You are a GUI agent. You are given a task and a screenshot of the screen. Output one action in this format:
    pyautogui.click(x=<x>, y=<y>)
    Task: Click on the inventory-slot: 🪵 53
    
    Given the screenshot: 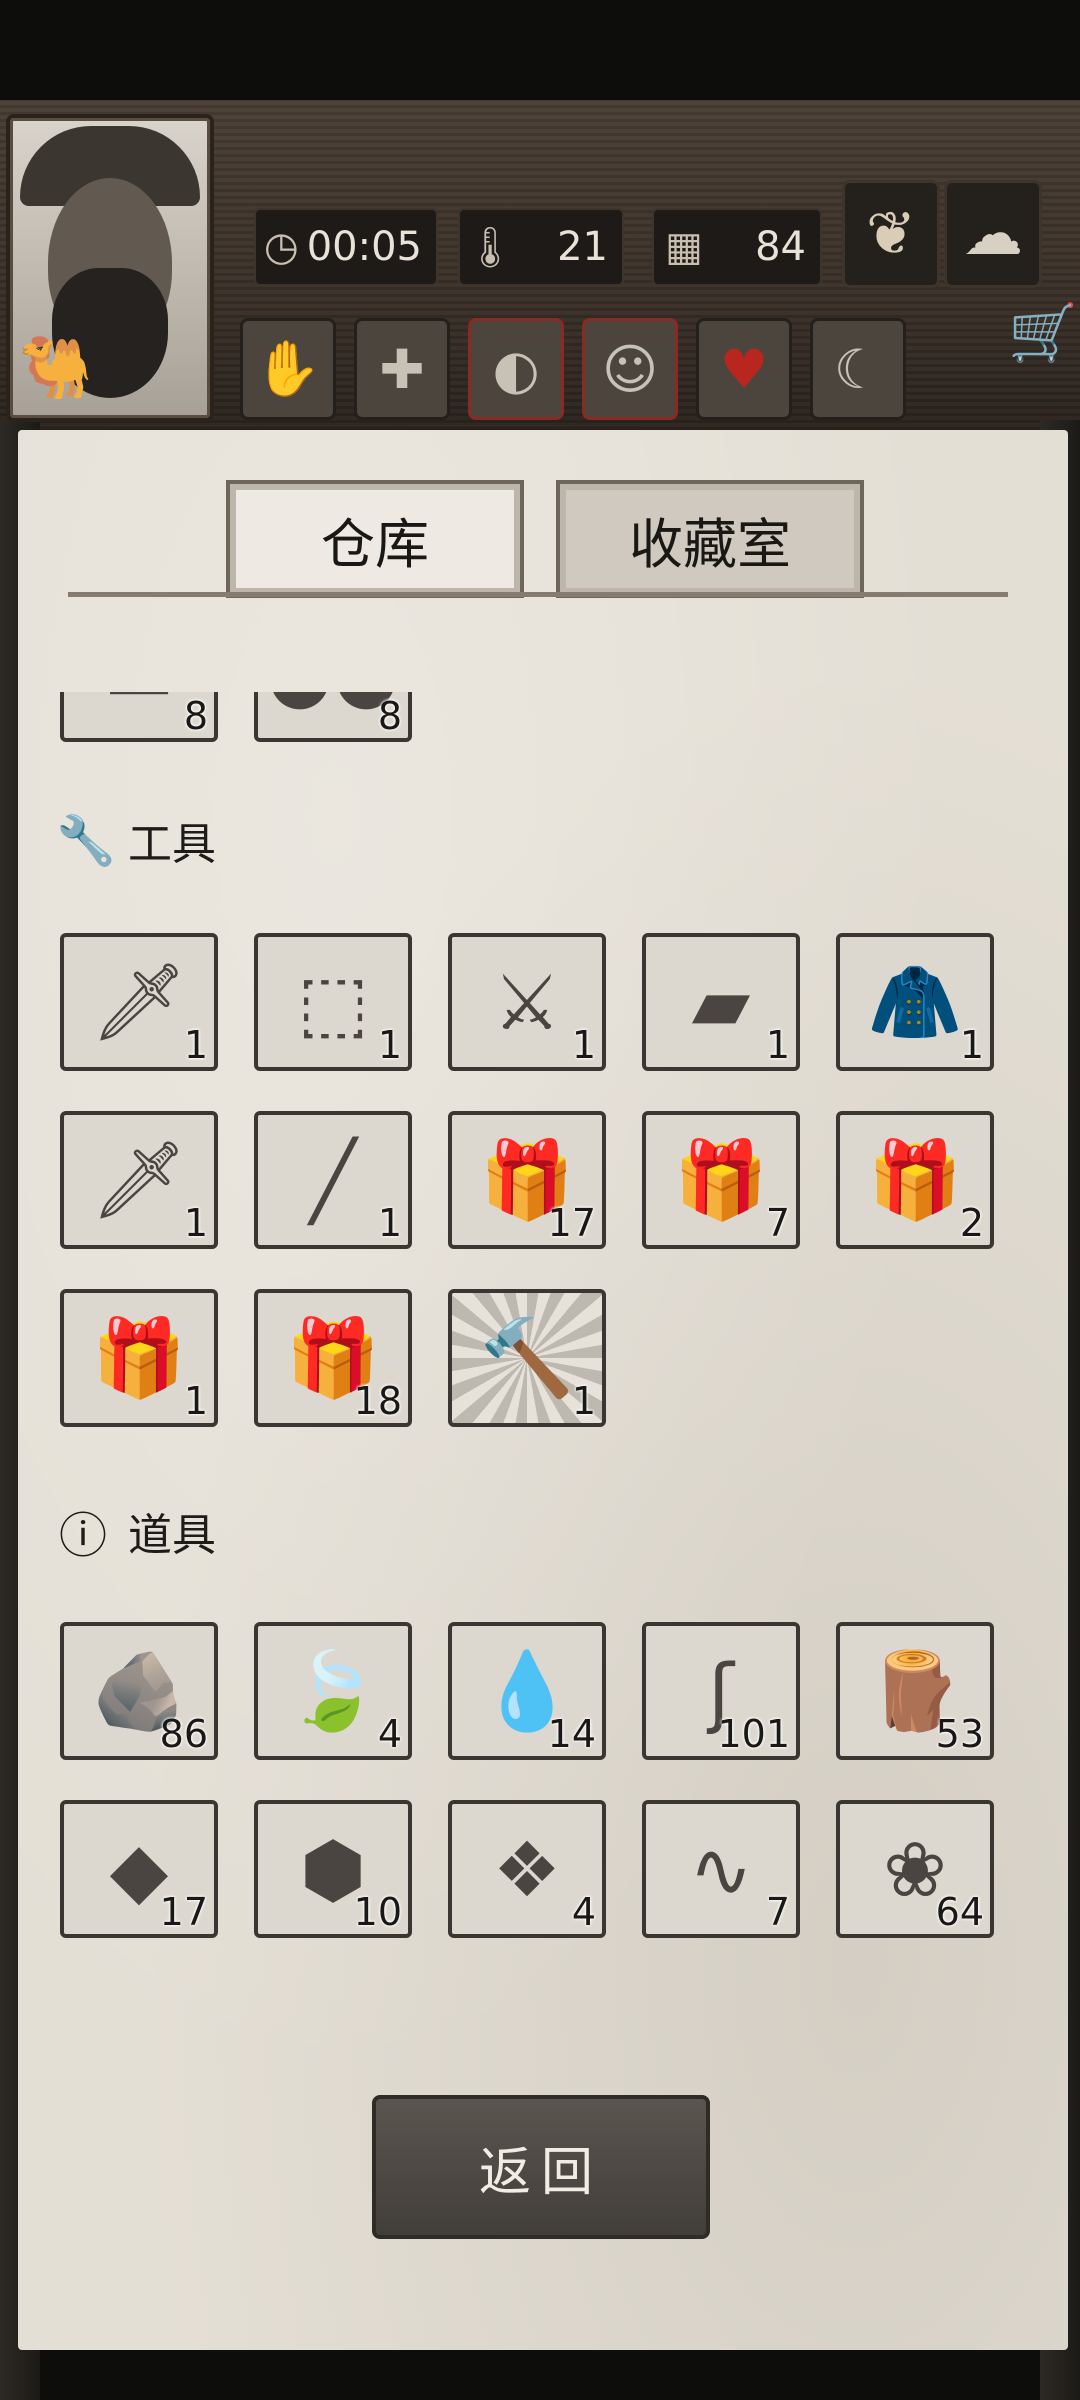 What is the action you would take?
    pyautogui.click(x=915, y=1691)
    